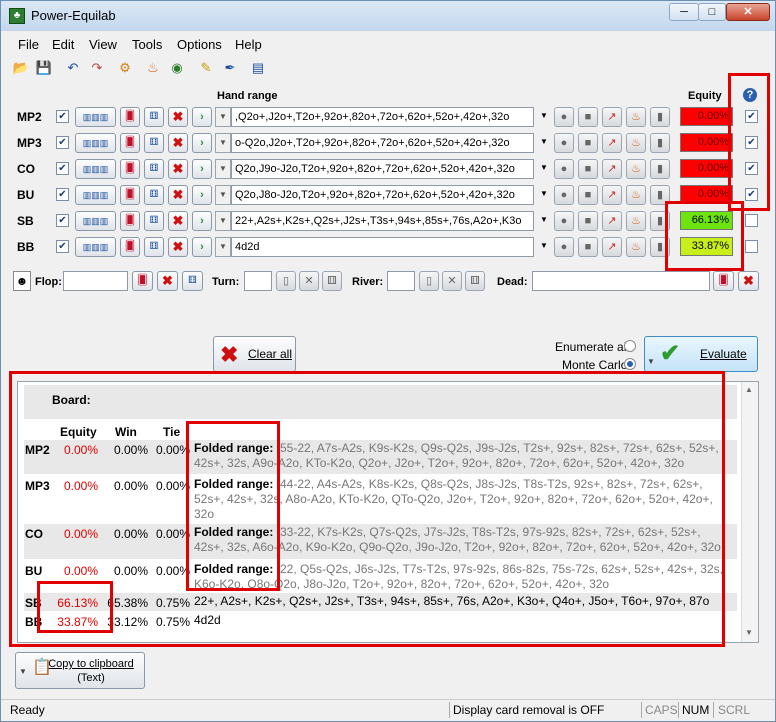  What do you see at coordinates (95, 195) in the screenshot?
I see `range-grid-button-bu: ▥▥▥` at bounding box center [95, 195].